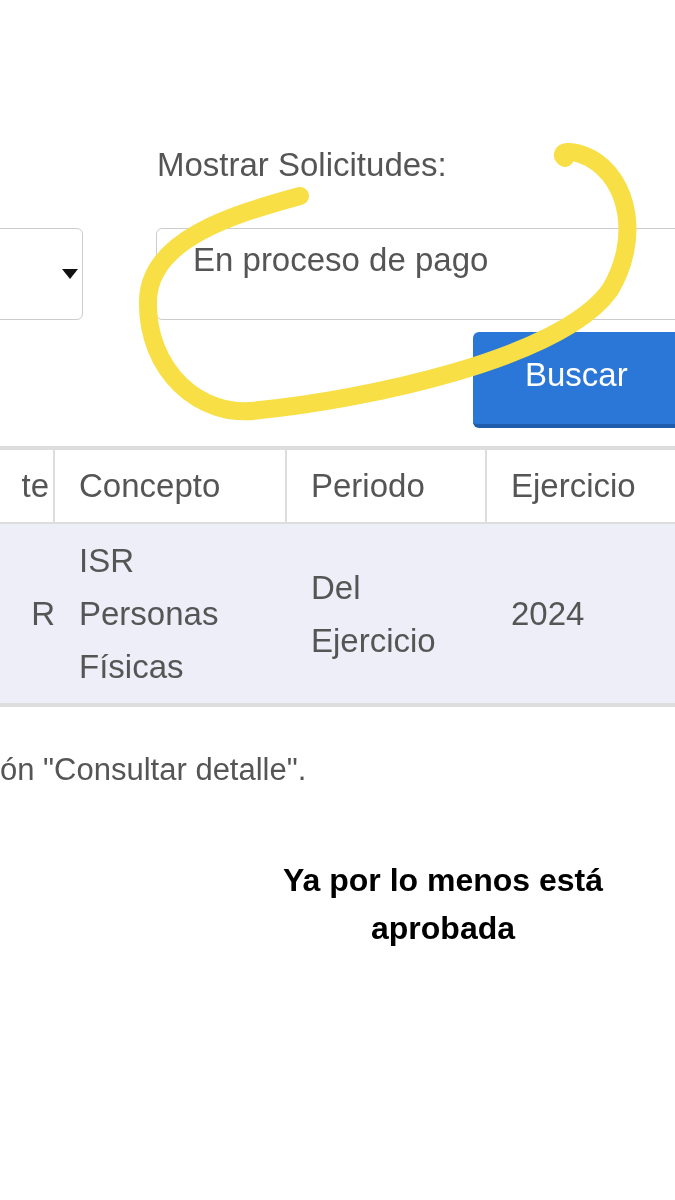 The image size is (675, 1200). Describe the element at coordinates (374, 614) in the screenshot. I see `table-cell-text: Del Ejercicio` at that location.